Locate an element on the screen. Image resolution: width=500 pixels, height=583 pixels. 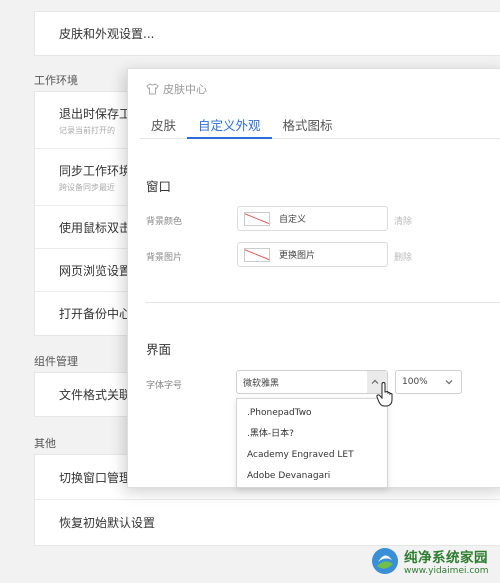
dialog-tabs: 皮肤 自定义外观 格式图标 is located at coordinates (320, 124).